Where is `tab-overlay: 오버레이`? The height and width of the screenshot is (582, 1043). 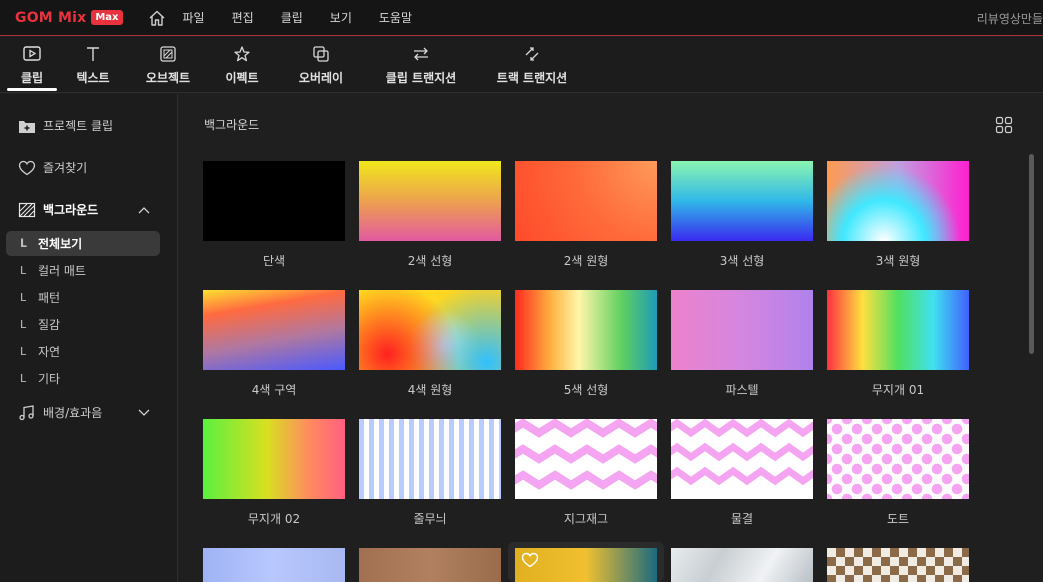 tab-overlay: 오버레이 is located at coordinates (321, 65).